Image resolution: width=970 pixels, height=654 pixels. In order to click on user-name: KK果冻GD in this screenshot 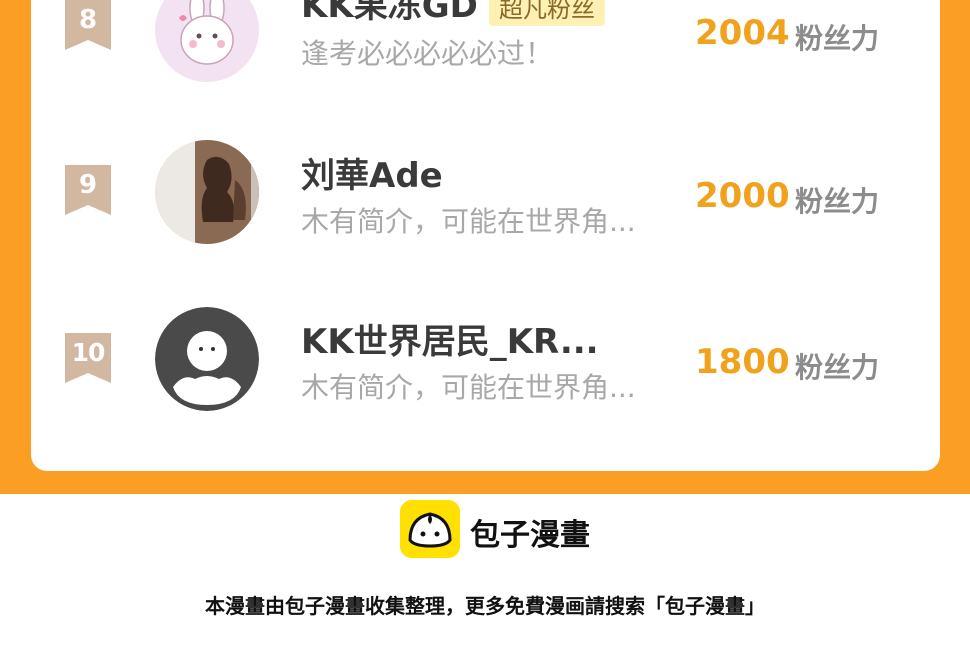, I will do `click(389, 13)`.